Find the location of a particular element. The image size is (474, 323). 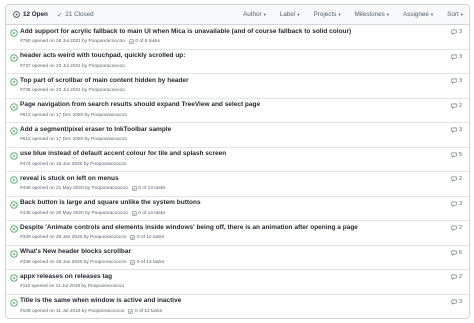

issue-title-link: What's New header blocks scrollbar is located at coordinates (75, 251).